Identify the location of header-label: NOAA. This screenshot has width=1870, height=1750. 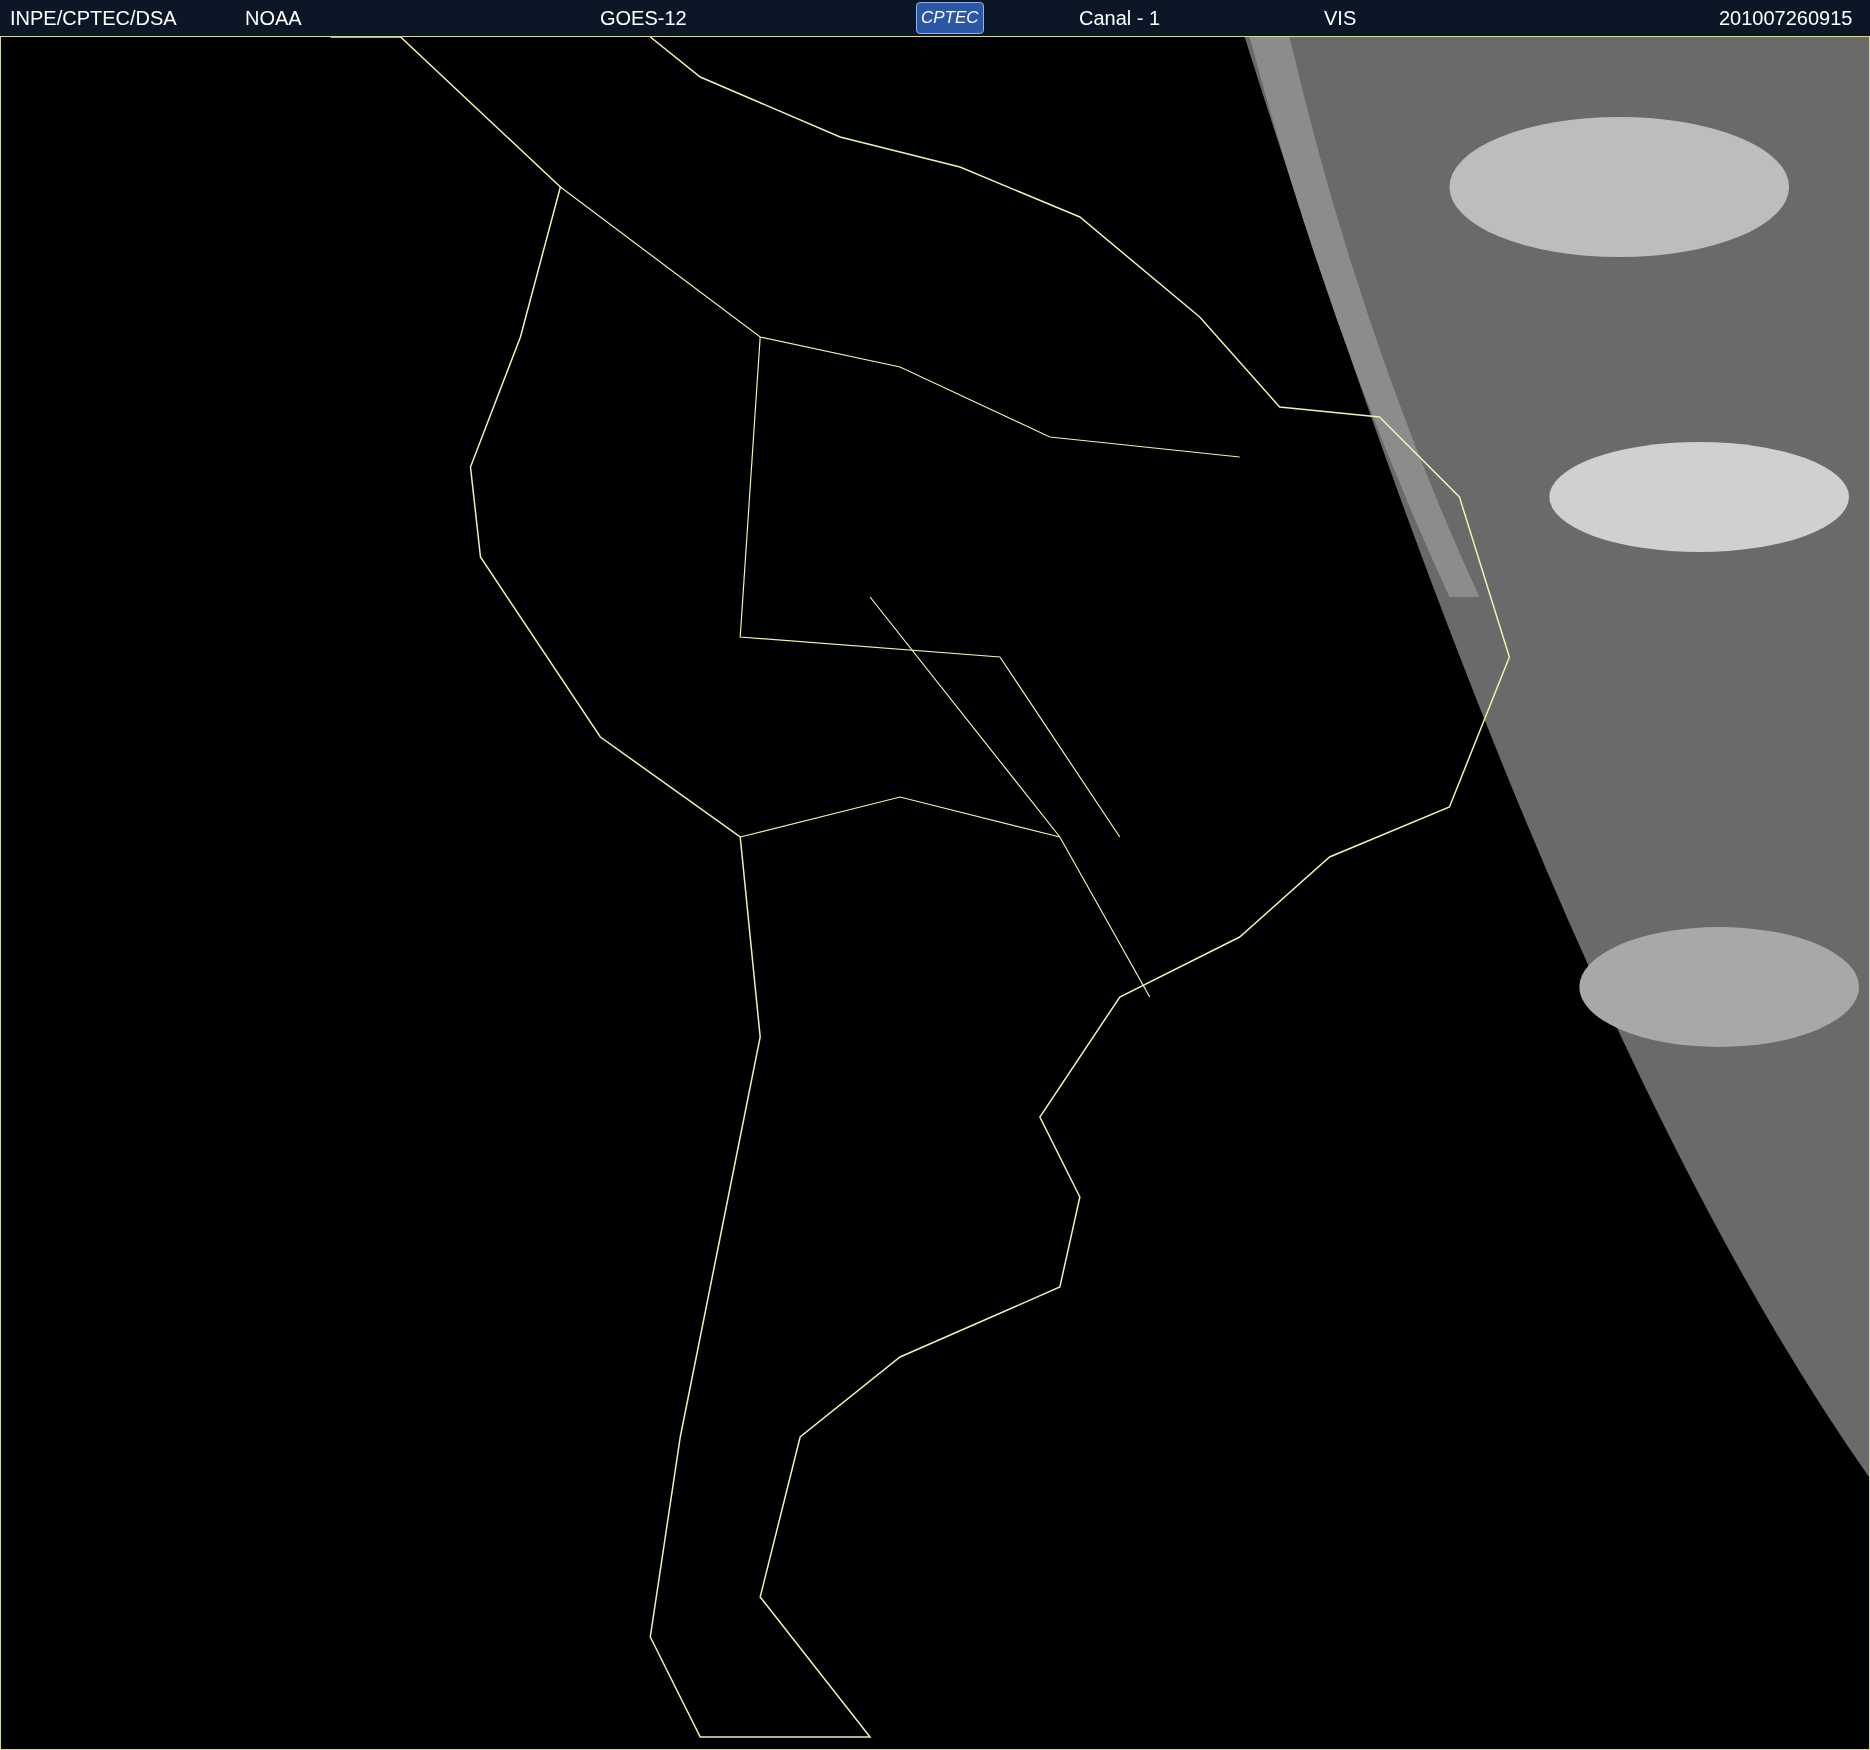
(273, 18).